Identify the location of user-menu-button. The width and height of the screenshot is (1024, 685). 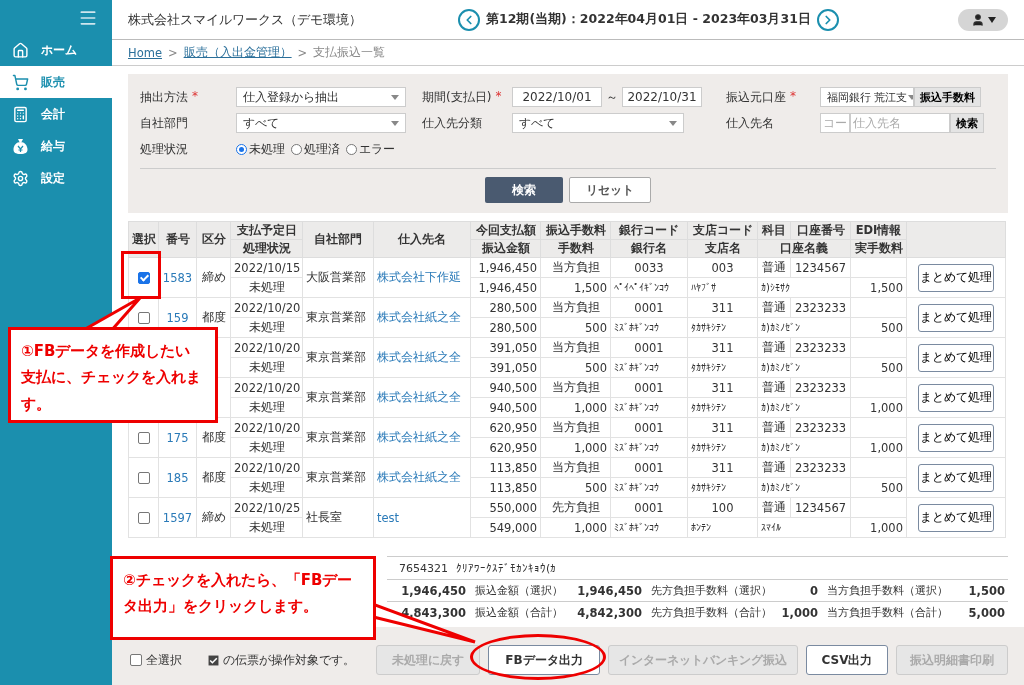
(983, 19).